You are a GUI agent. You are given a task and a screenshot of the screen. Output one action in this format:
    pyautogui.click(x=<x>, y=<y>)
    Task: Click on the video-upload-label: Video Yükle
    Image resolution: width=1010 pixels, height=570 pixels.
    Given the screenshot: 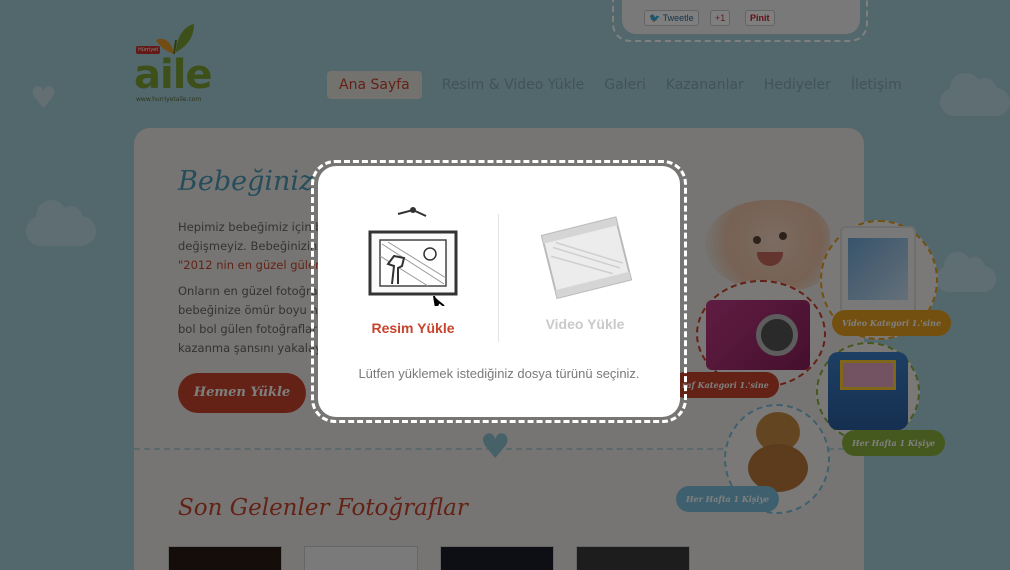 What is the action you would take?
    pyautogui.click(x=585, y=324)
    